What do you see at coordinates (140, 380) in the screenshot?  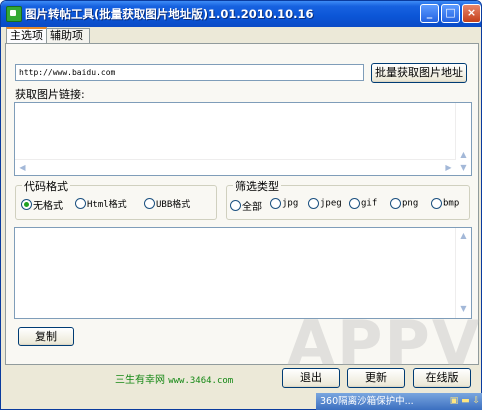 I see `site-name: 三生有幸网` at bounding box center [140, 380].